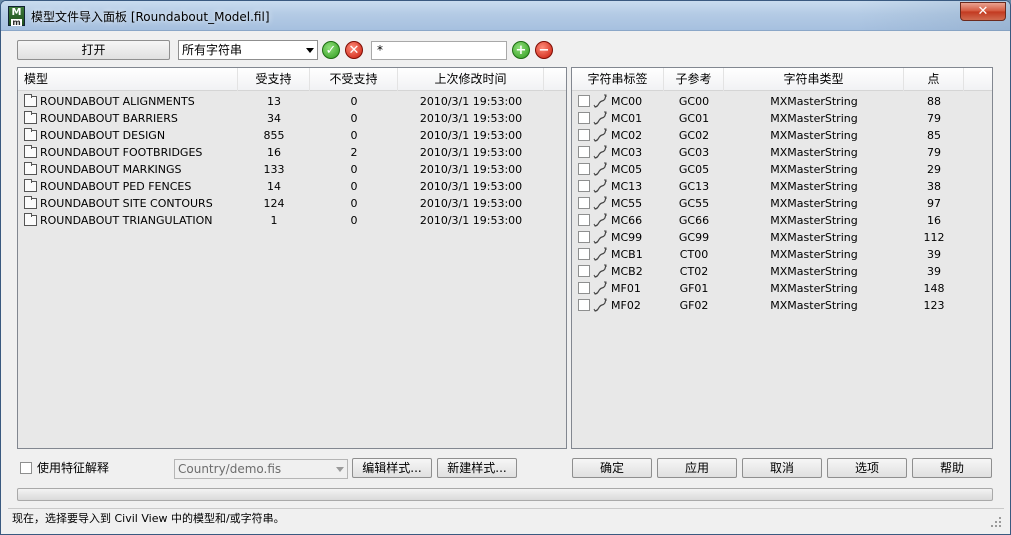 The width and height of the screenshot is (1011, 535). What do you see at coordinates (331, 50) in the screenshot?
I see `accept-filter-icon: ✓` at bounding box center [331, 50].